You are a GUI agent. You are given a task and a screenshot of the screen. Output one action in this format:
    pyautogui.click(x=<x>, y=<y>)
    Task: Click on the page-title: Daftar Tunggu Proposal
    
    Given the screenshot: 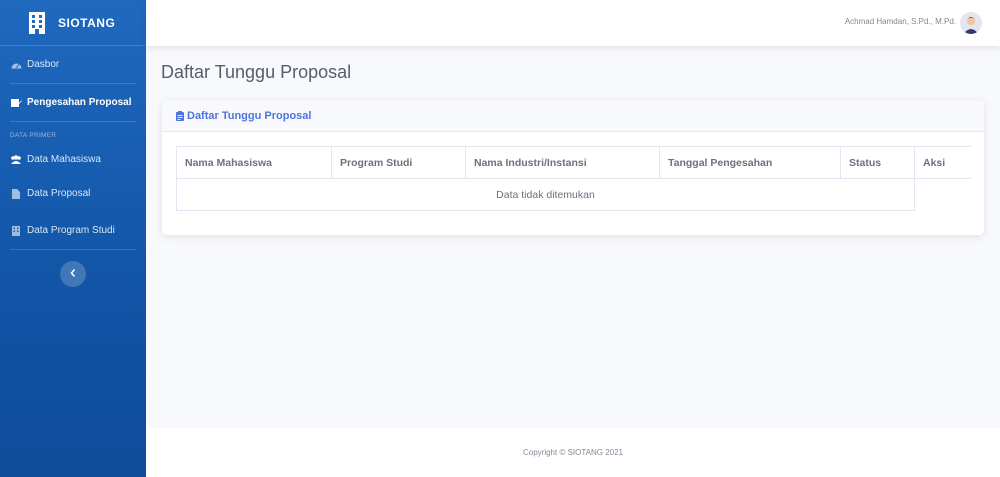 What is the action you would take?
    pyautogui.click(x=256, y=72)
    